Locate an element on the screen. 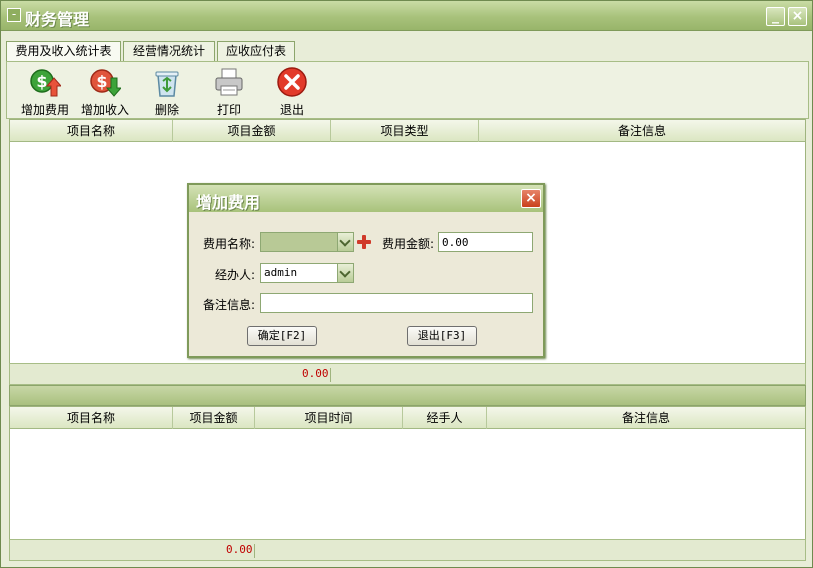  amount-input is located at coordinates (485, 242).